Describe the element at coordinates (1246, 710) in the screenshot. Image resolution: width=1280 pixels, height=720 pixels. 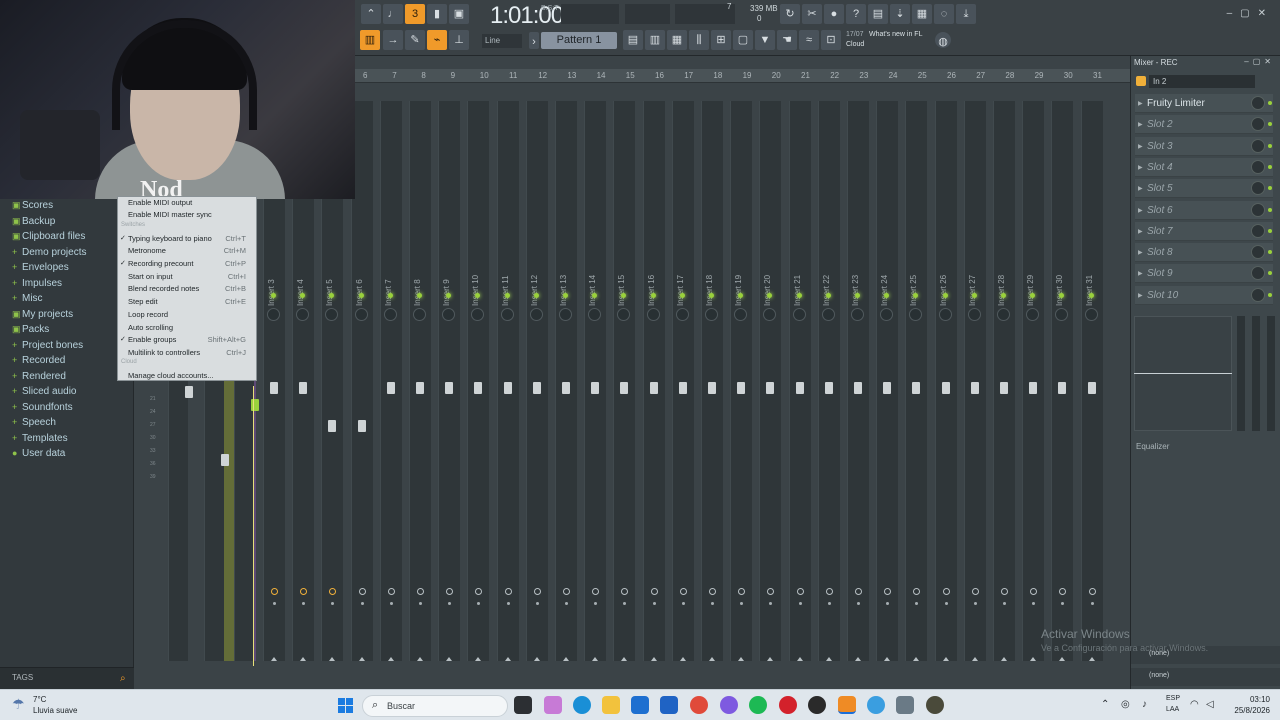
I see `clock-date: 25/8/2026` at that location.